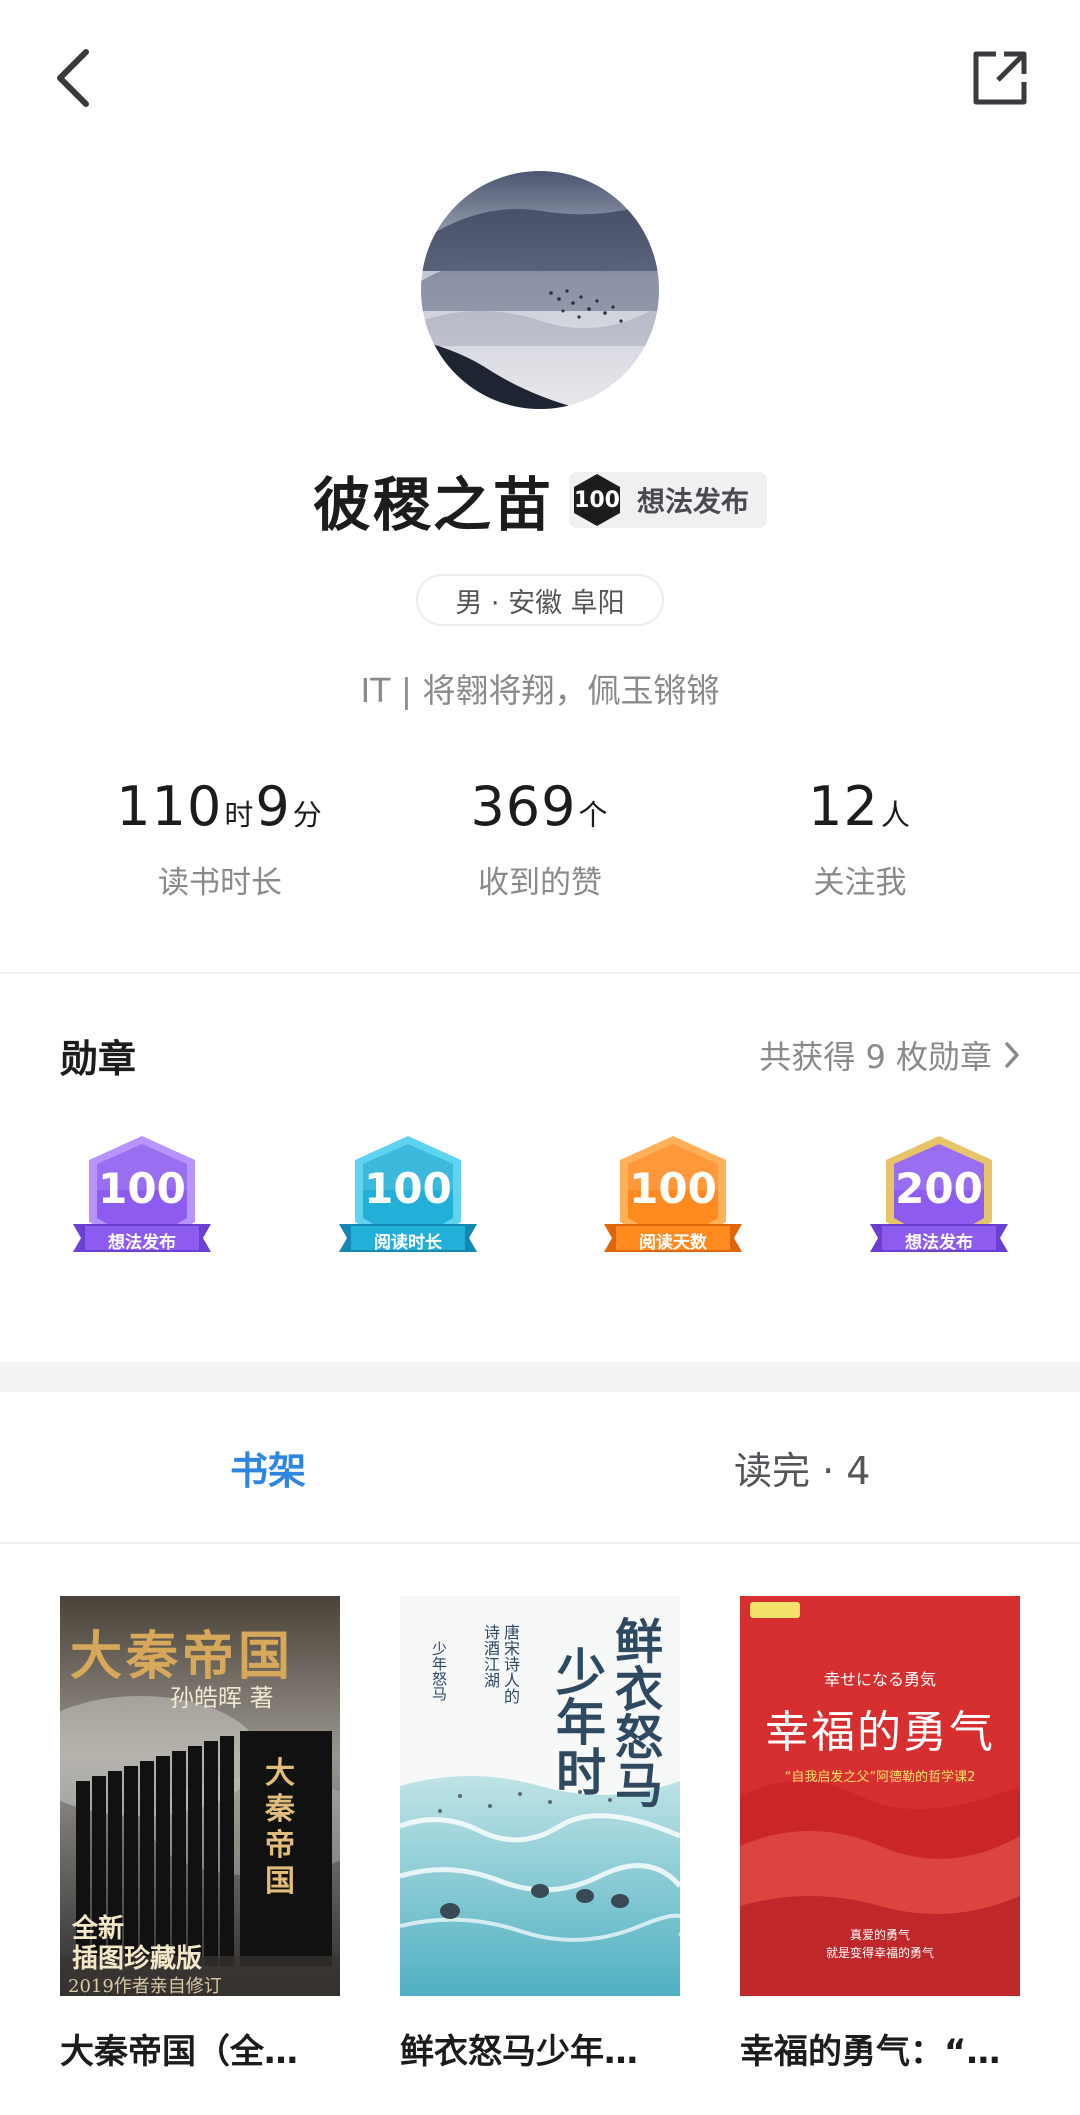 Image resolution: width=1080 pixels, height=2115 pixels. Describe the element at coordinates (98, 1059) in the screenshot. I see `medals-title: 勋章` at that location.